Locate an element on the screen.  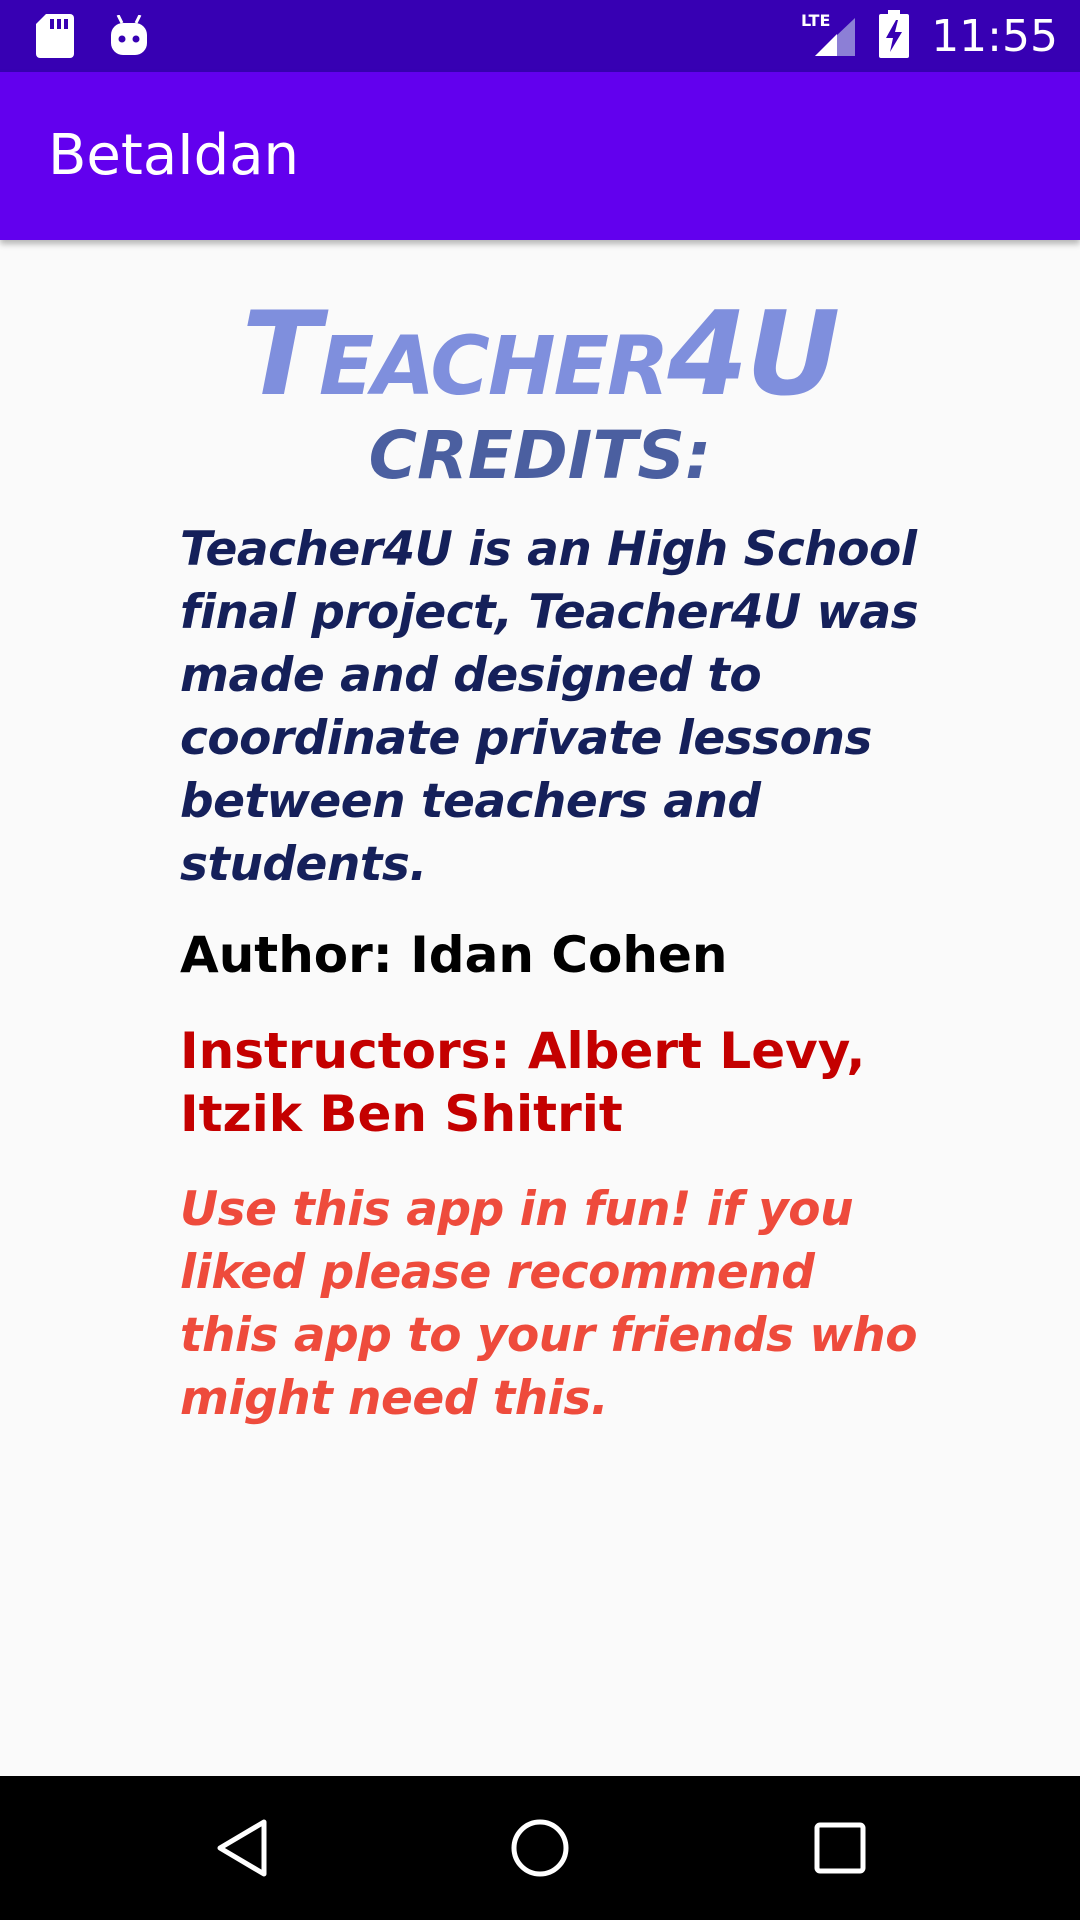
battery-charging-icon is located at coordinates (894, 36).